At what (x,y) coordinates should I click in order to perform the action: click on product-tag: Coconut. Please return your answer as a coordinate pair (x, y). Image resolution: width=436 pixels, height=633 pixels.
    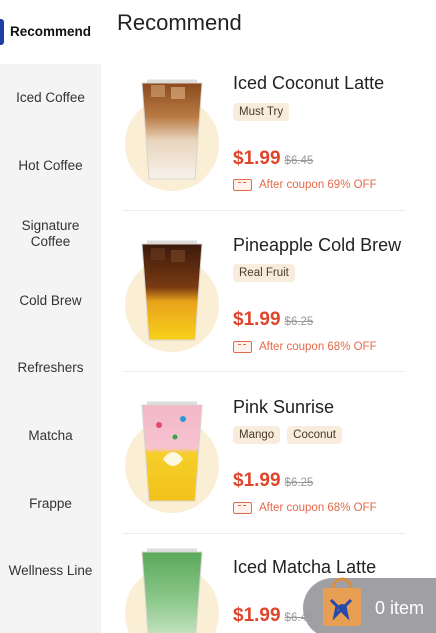
    Looking at the image, I should click on (315, 435).